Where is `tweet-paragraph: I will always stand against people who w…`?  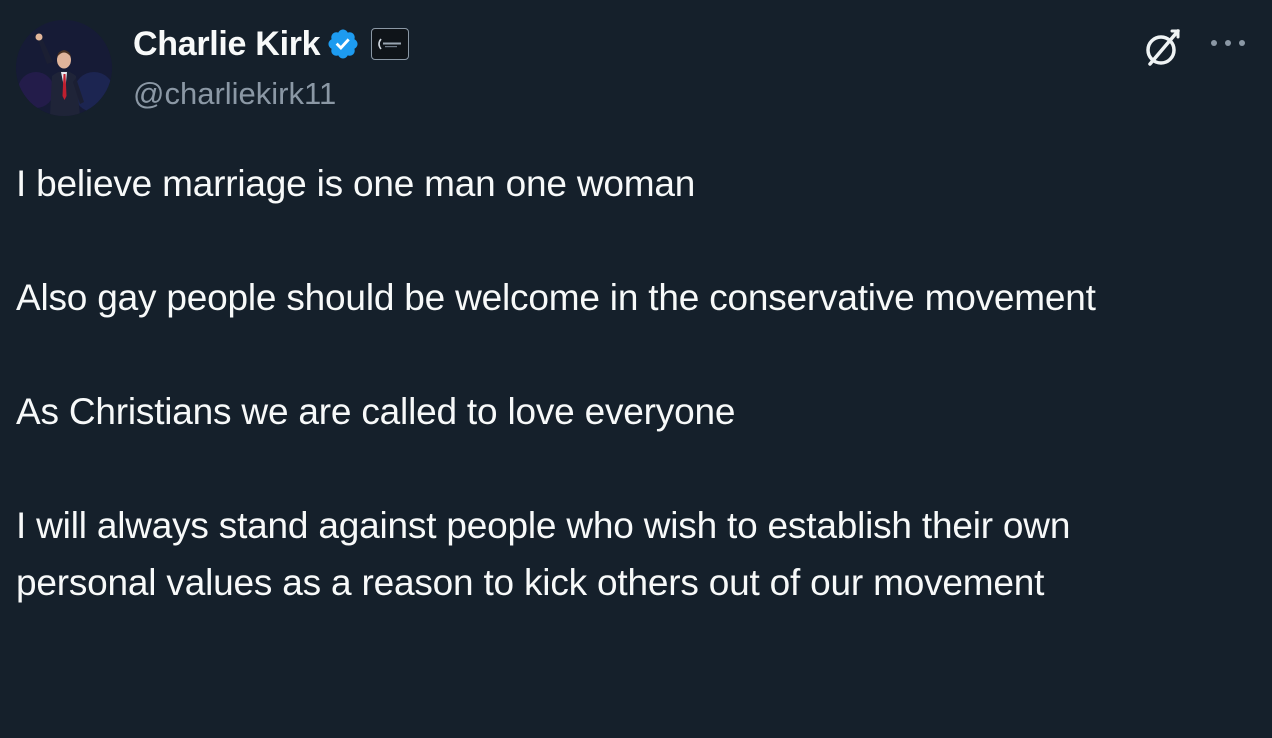 tweet-paragraph: I will always stand against people who w… is located at coordinates (543, 554).